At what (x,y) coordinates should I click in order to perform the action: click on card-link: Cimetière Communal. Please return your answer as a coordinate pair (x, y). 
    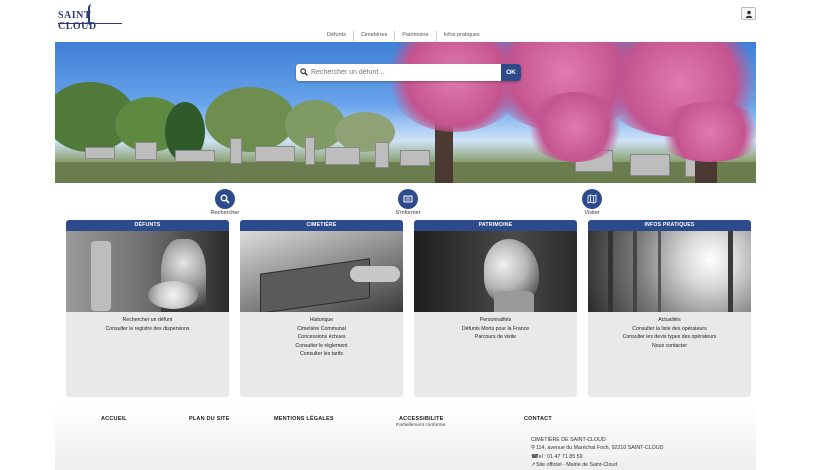
    Looking at the image, I should click on (321, 329).